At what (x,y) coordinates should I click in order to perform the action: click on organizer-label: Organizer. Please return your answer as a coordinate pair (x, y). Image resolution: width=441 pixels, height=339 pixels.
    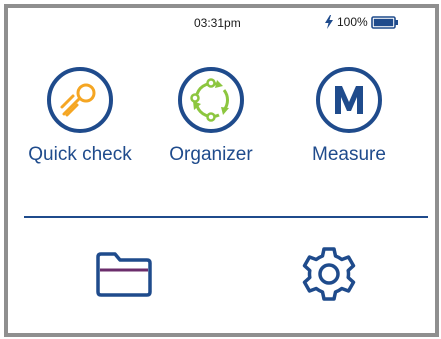
    Looking at the image, I should click on (211, 154).